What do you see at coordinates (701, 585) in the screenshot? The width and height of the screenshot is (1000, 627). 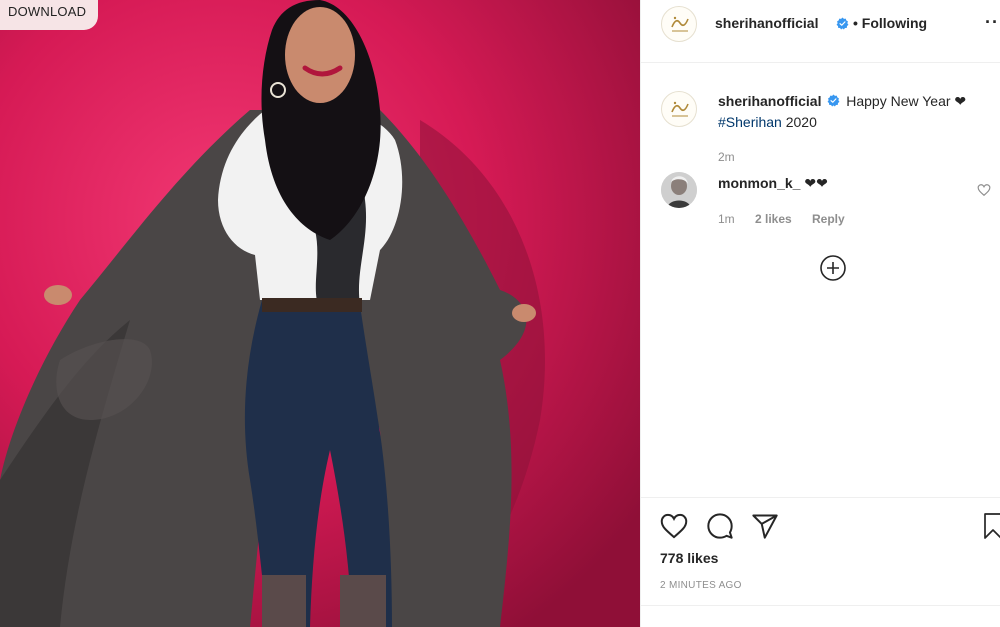 I see `post-time-ago: 2 MINUTES AGO` at bounding box center [701, 585].